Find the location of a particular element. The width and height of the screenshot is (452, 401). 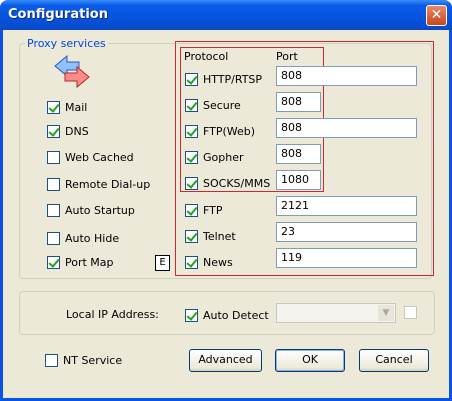

nt-service-label: NT Service is located at coordinates (93, 360).